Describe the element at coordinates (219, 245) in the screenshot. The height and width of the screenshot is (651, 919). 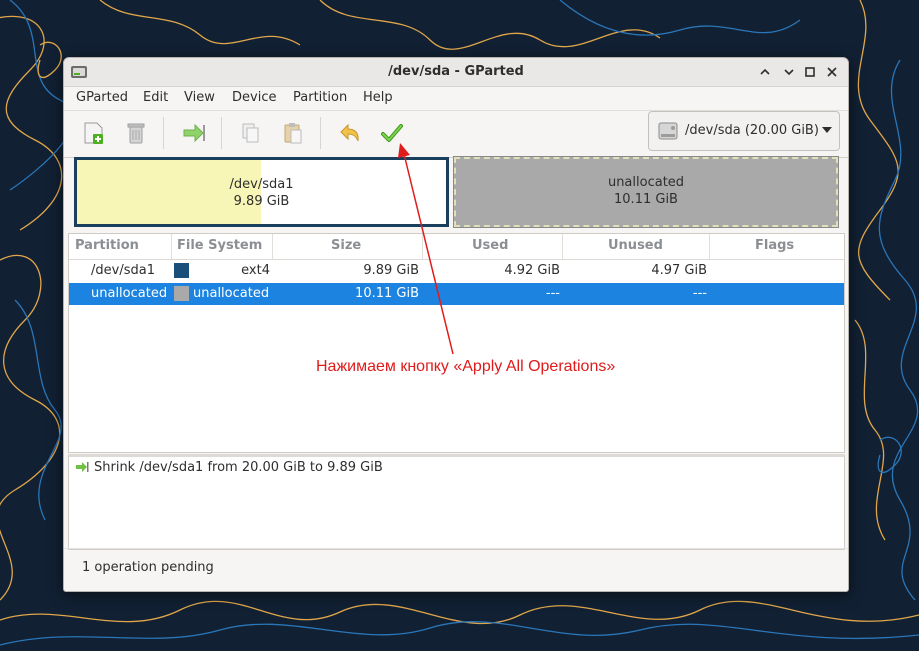
I see `column-header-file-system: File System` at that location.